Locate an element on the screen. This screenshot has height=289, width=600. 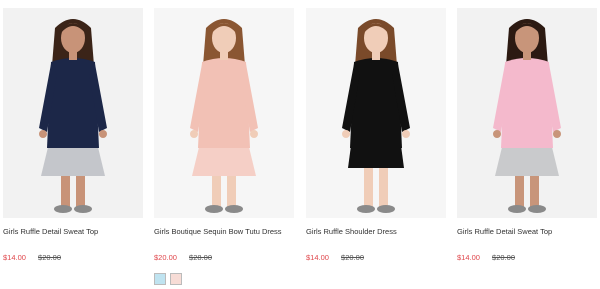
color-swatch-pink is located at coordinates (176, 279).